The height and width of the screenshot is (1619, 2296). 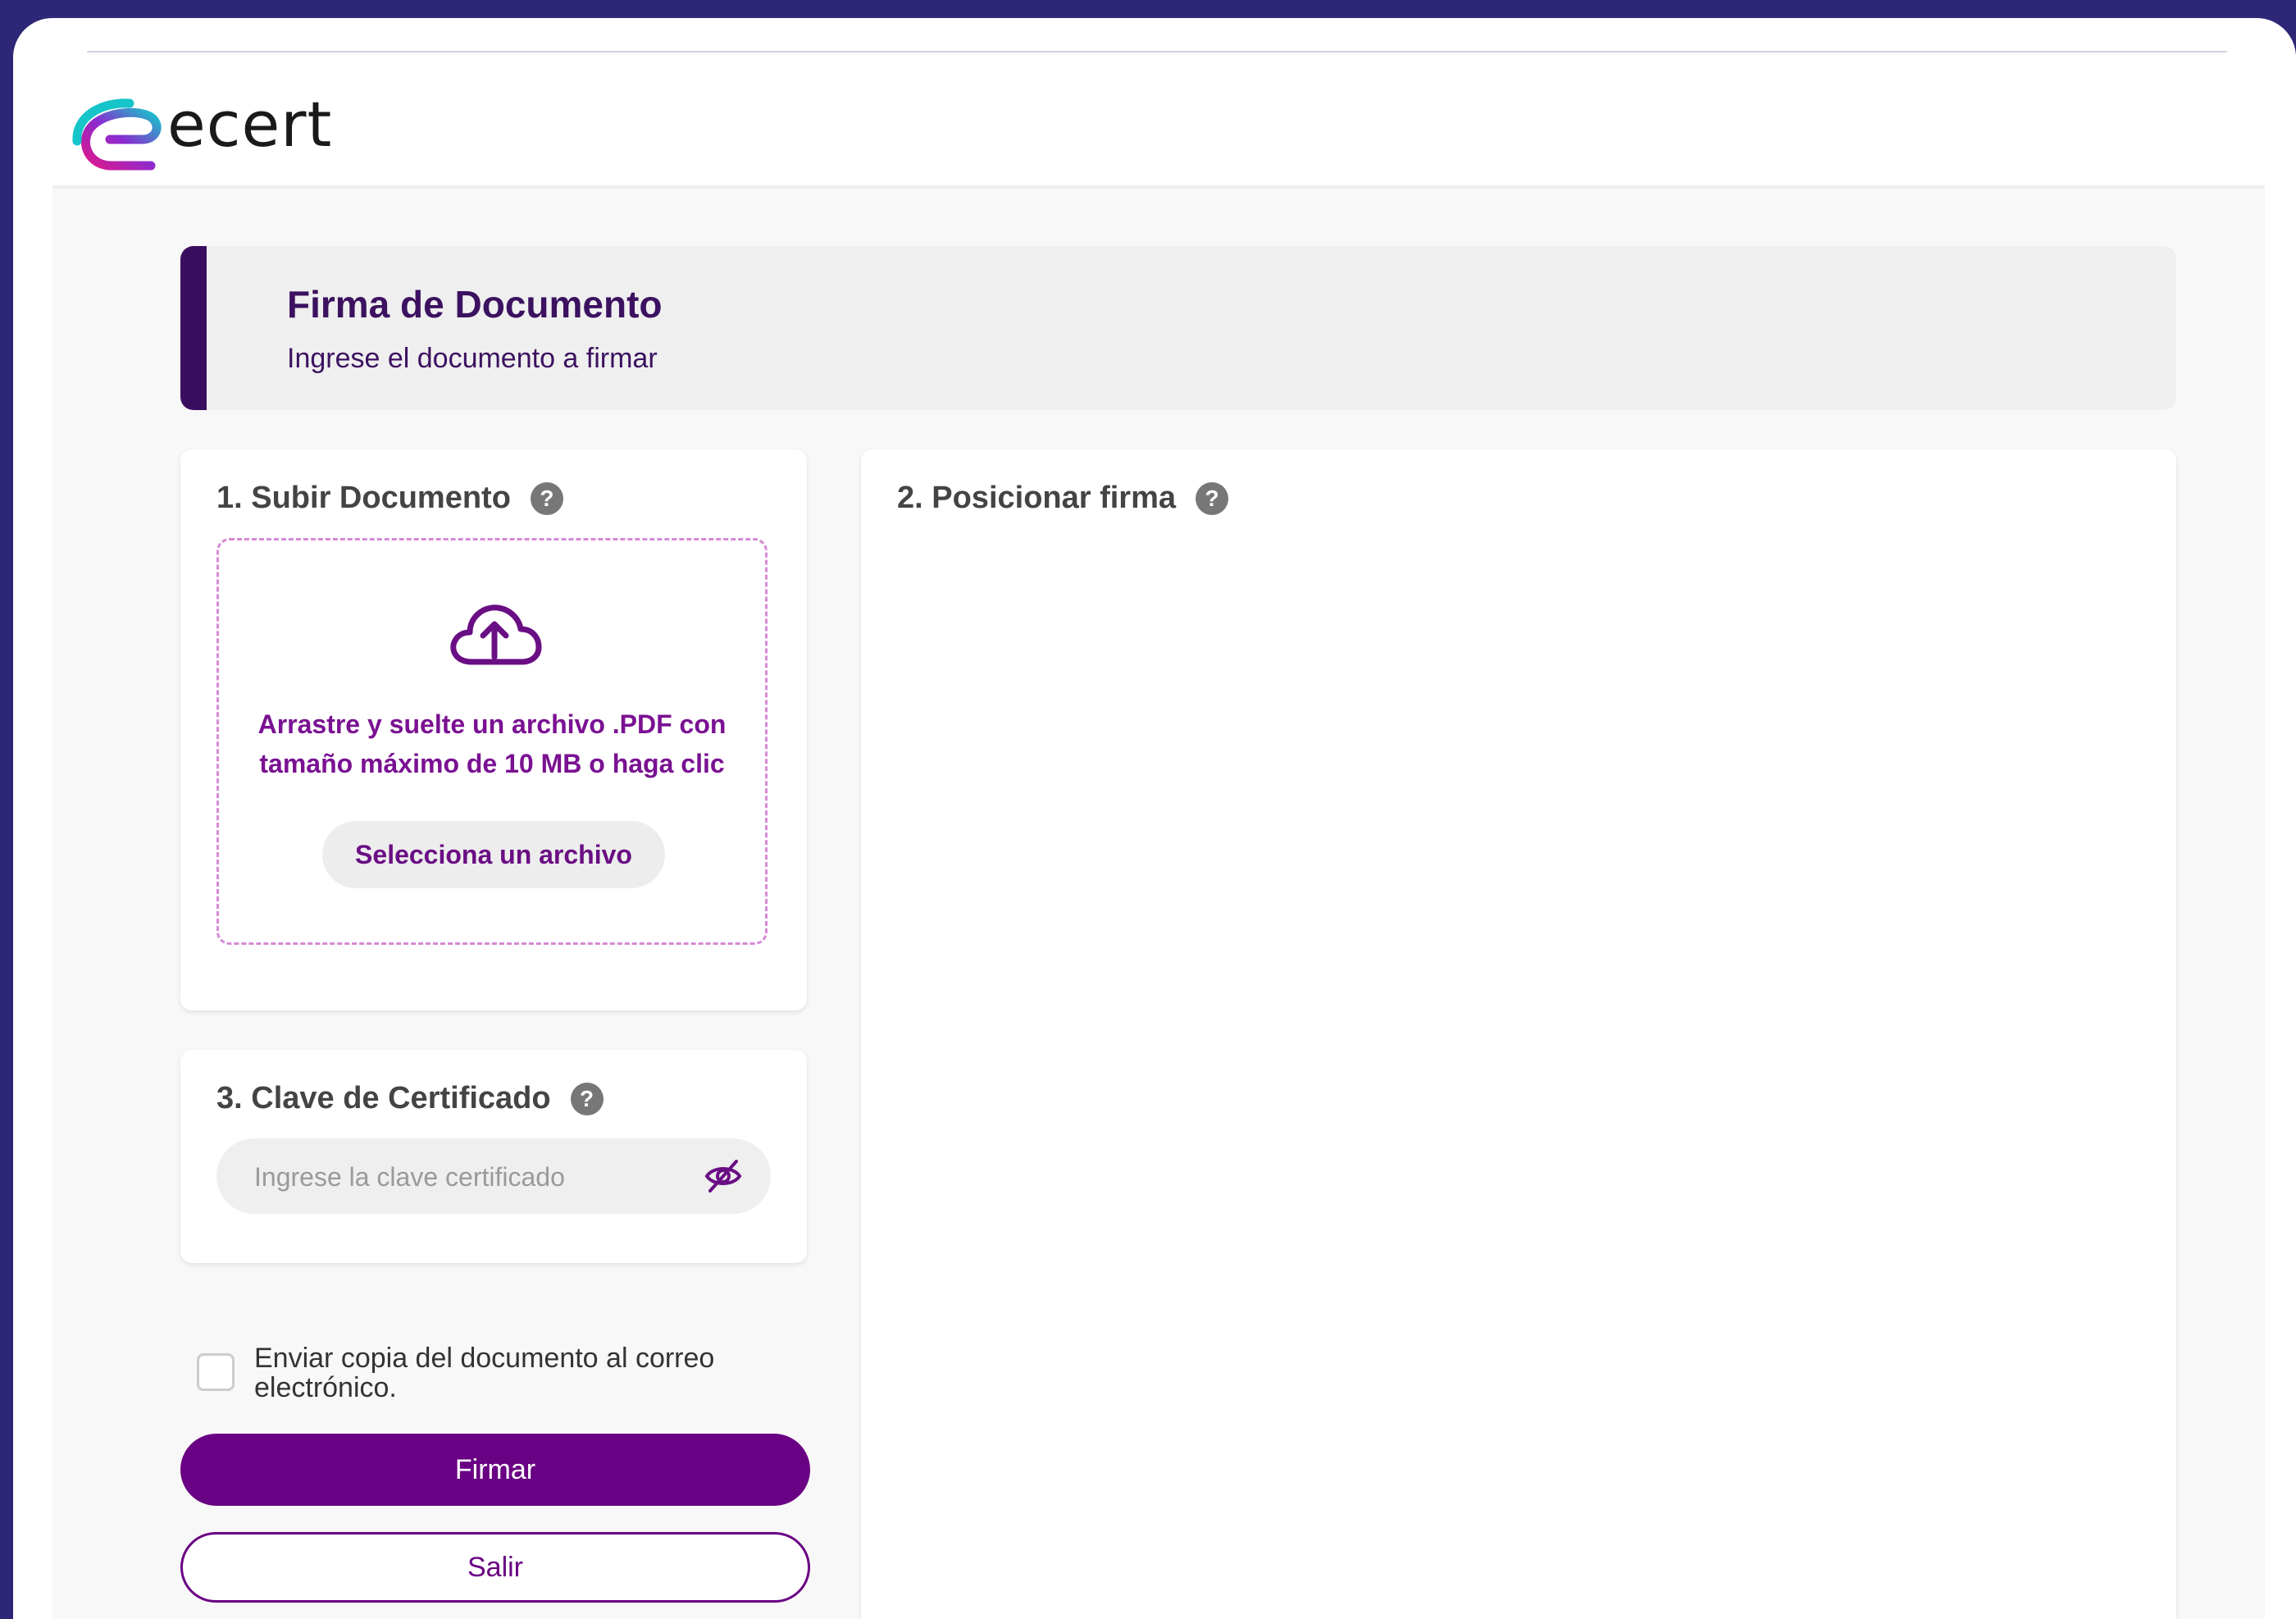 What do you see at coordinates (383, 1098) in the screenshot?
I see `password-title-text: 3. Clave de Certificado` at bounding box center [383, 1098].